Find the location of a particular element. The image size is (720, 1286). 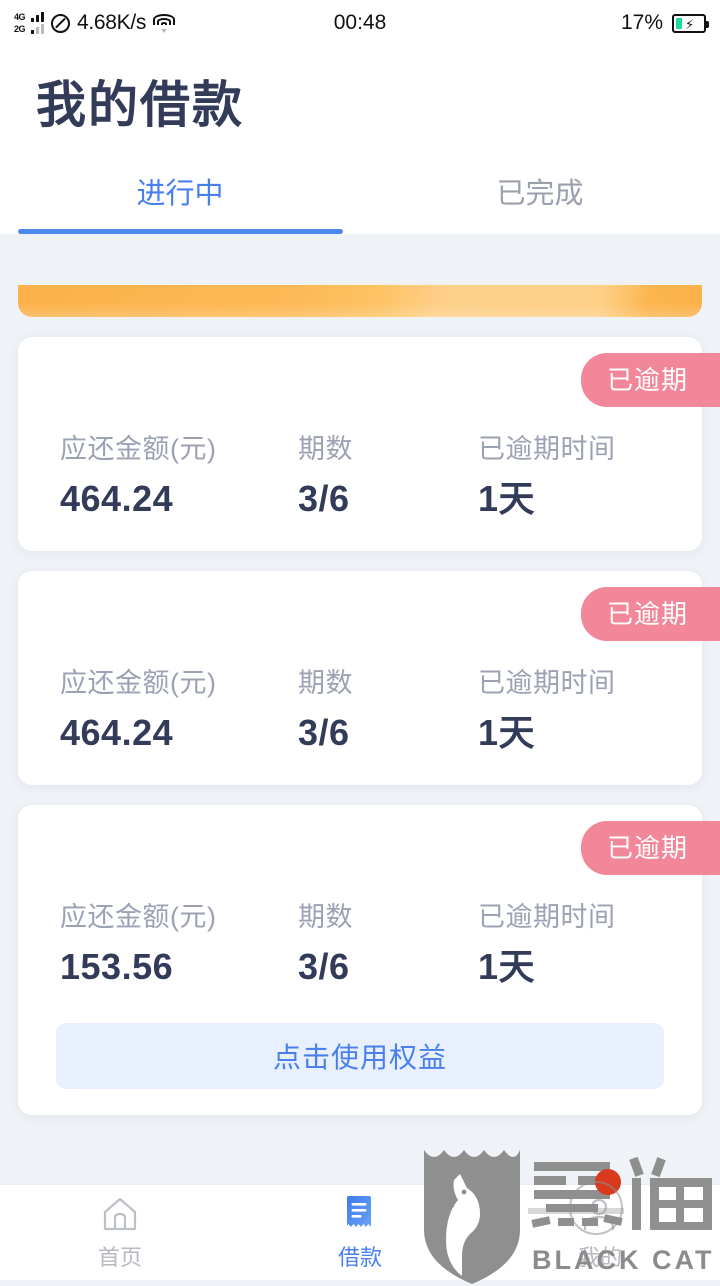

nav-item-profile: 我的 is located at coordinates (600, 1233).